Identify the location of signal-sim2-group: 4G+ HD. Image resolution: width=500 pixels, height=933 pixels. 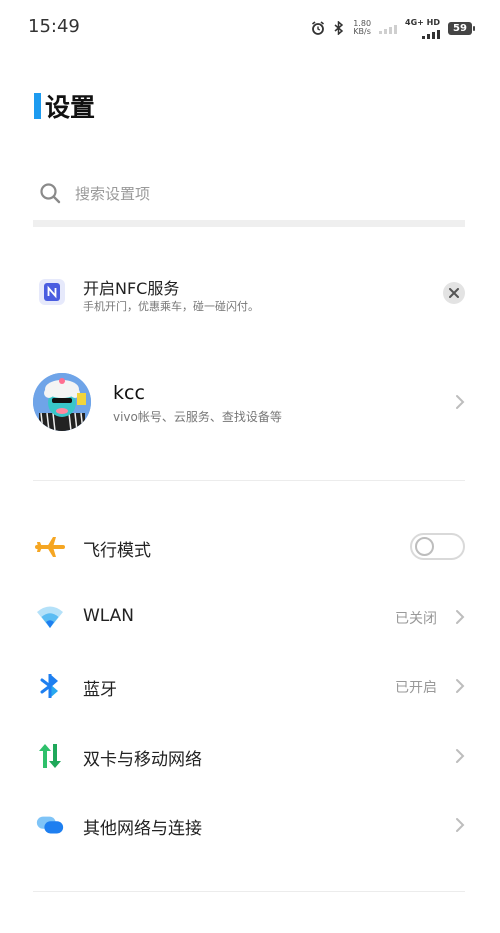
(422, 28).